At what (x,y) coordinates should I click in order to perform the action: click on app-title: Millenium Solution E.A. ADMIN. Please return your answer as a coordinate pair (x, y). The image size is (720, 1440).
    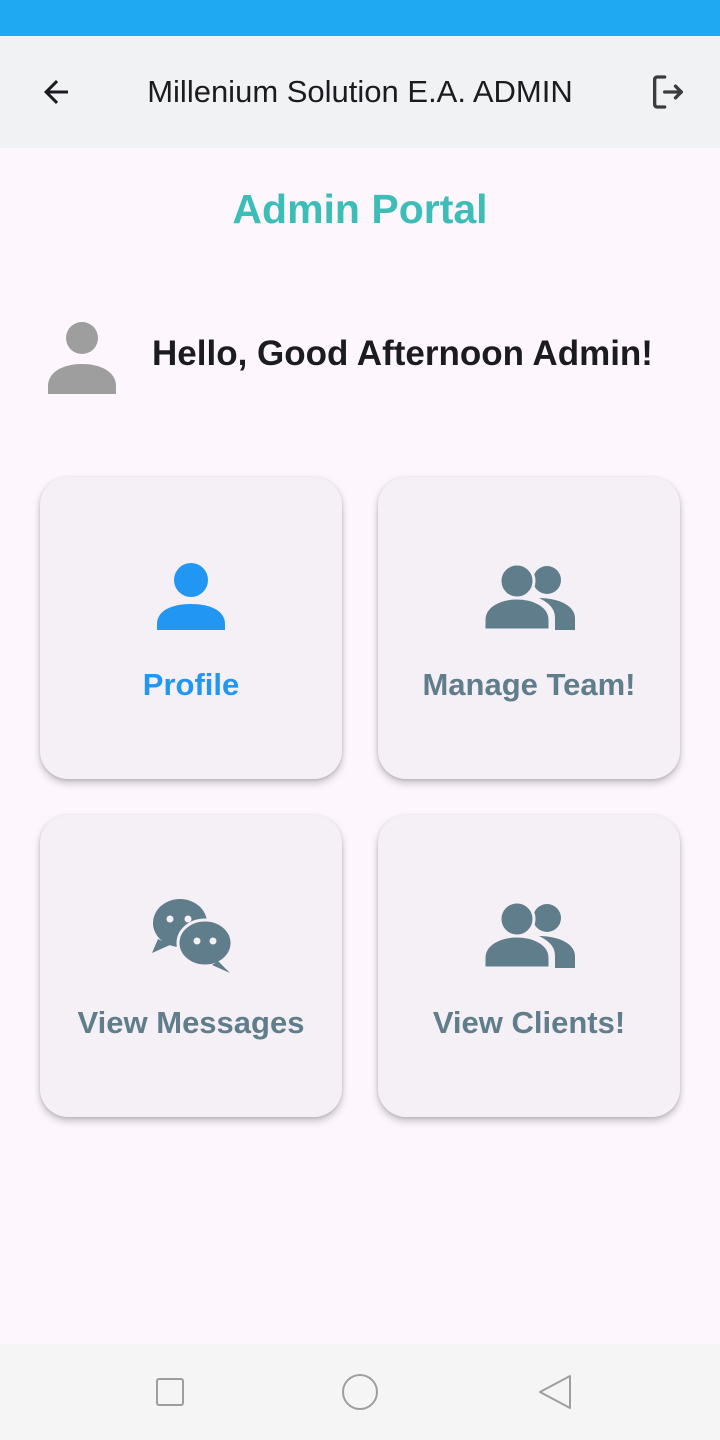
    Looking at the image, I should click on (360, 91).